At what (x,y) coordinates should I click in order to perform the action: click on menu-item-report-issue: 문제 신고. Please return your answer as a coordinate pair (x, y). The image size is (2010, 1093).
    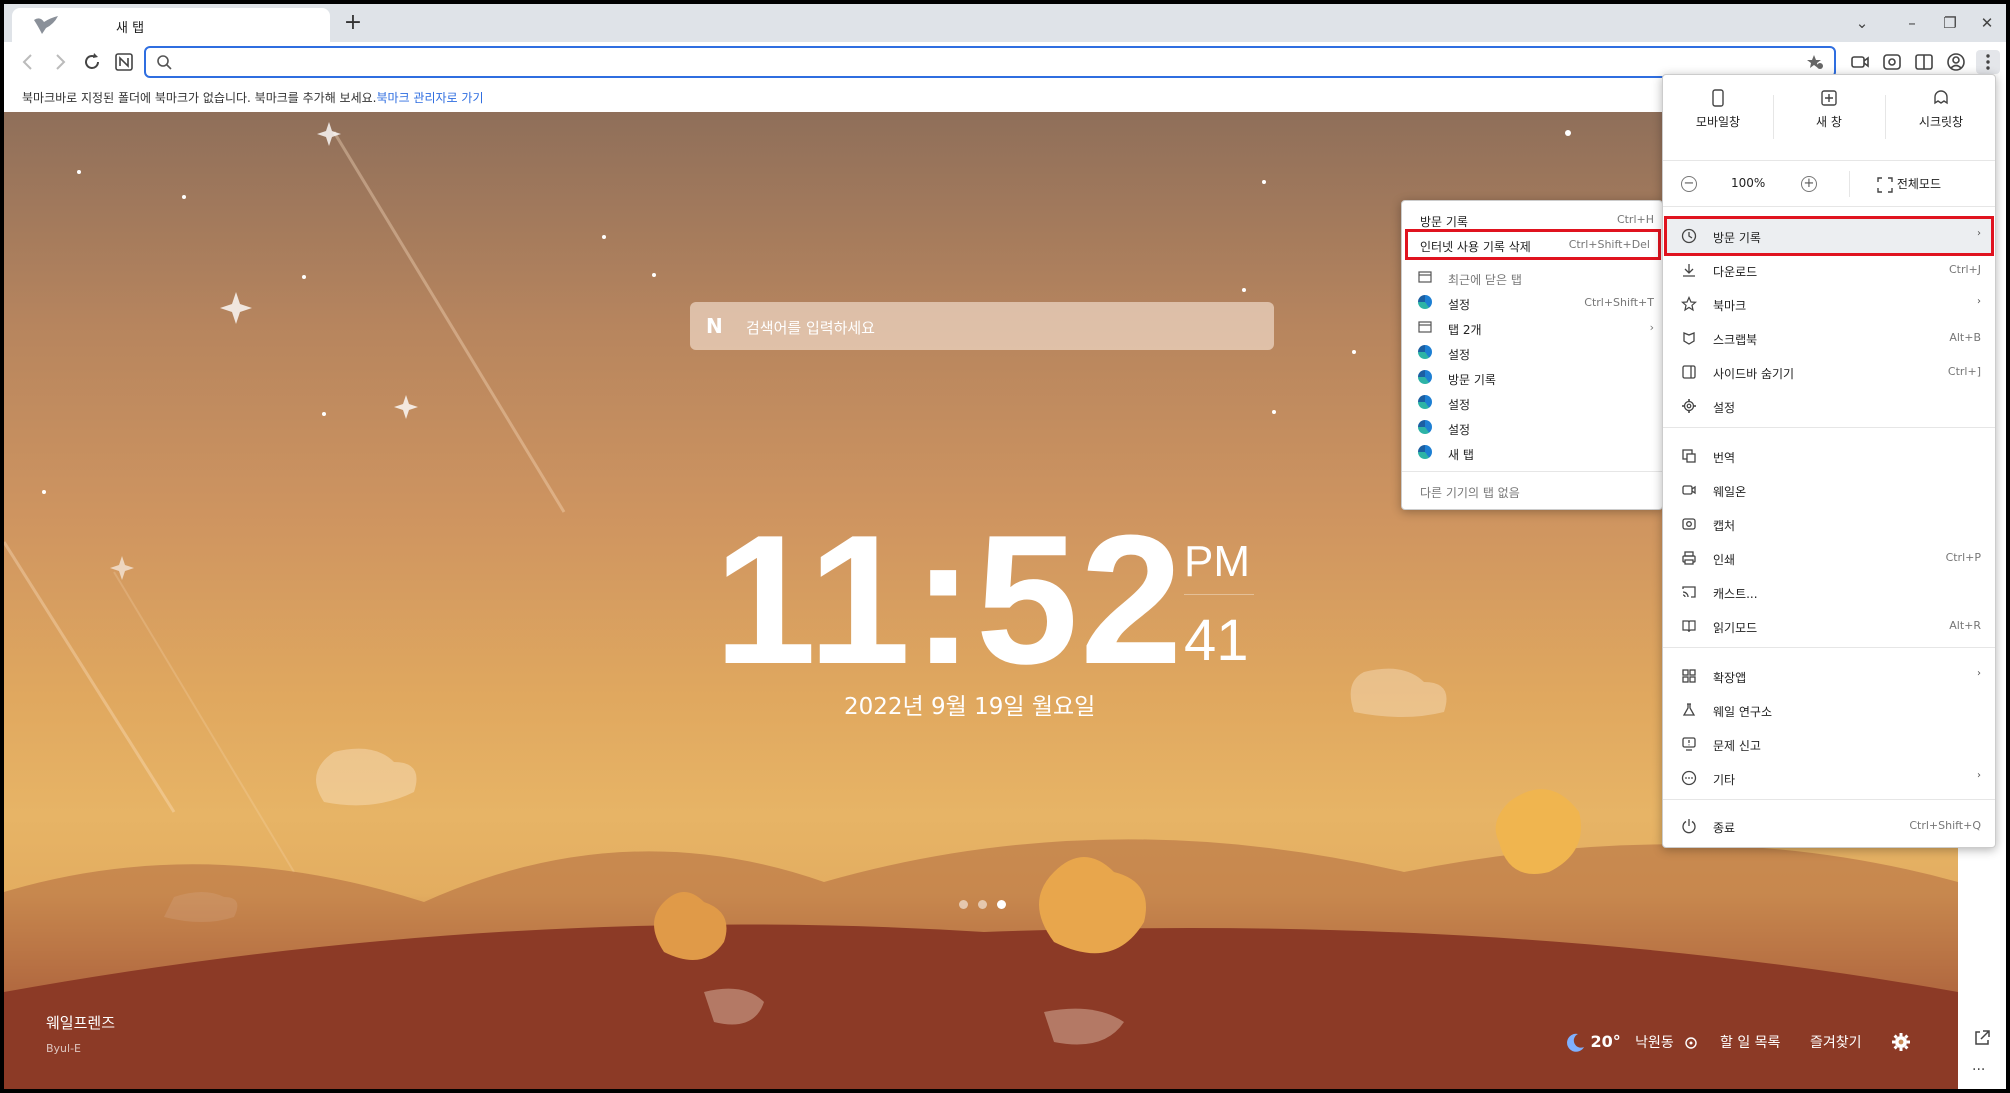
    Looking at the image, I should click on (1829, 744).